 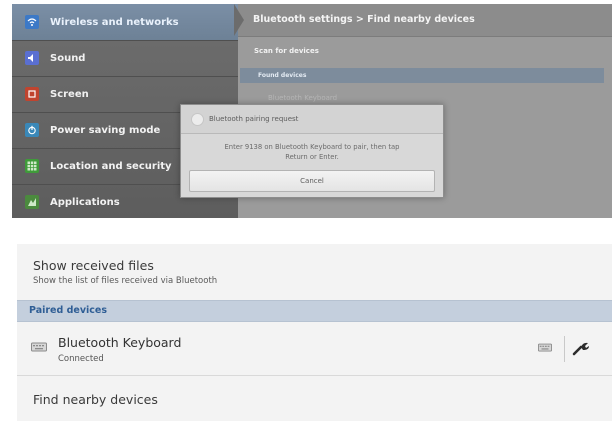 What do you see at coordinates (32, 58) in the screenshot?
I see `speaker-icon` at bounding box center [32, 58].